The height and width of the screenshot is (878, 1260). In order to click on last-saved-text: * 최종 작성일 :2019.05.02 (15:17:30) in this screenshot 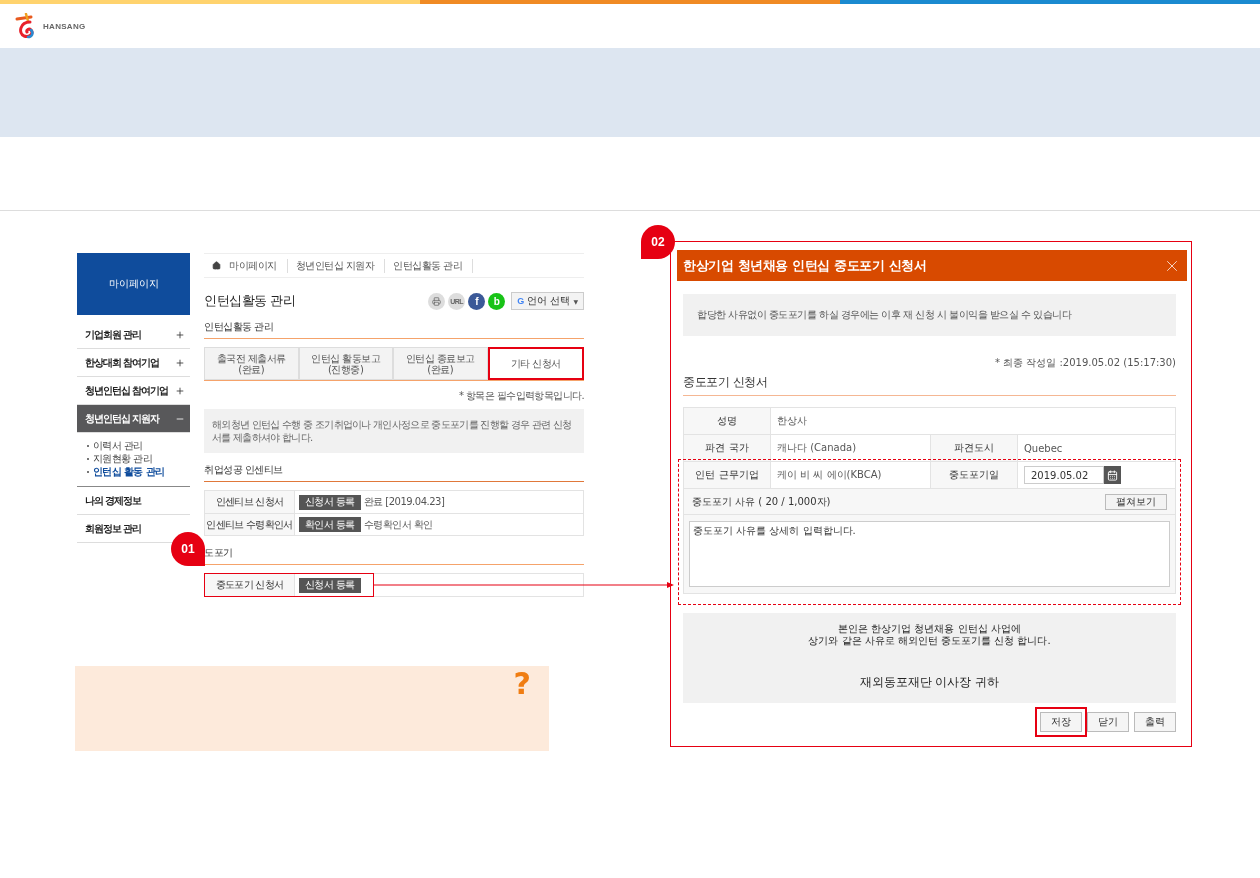, I will do `click(1084, 363)`.